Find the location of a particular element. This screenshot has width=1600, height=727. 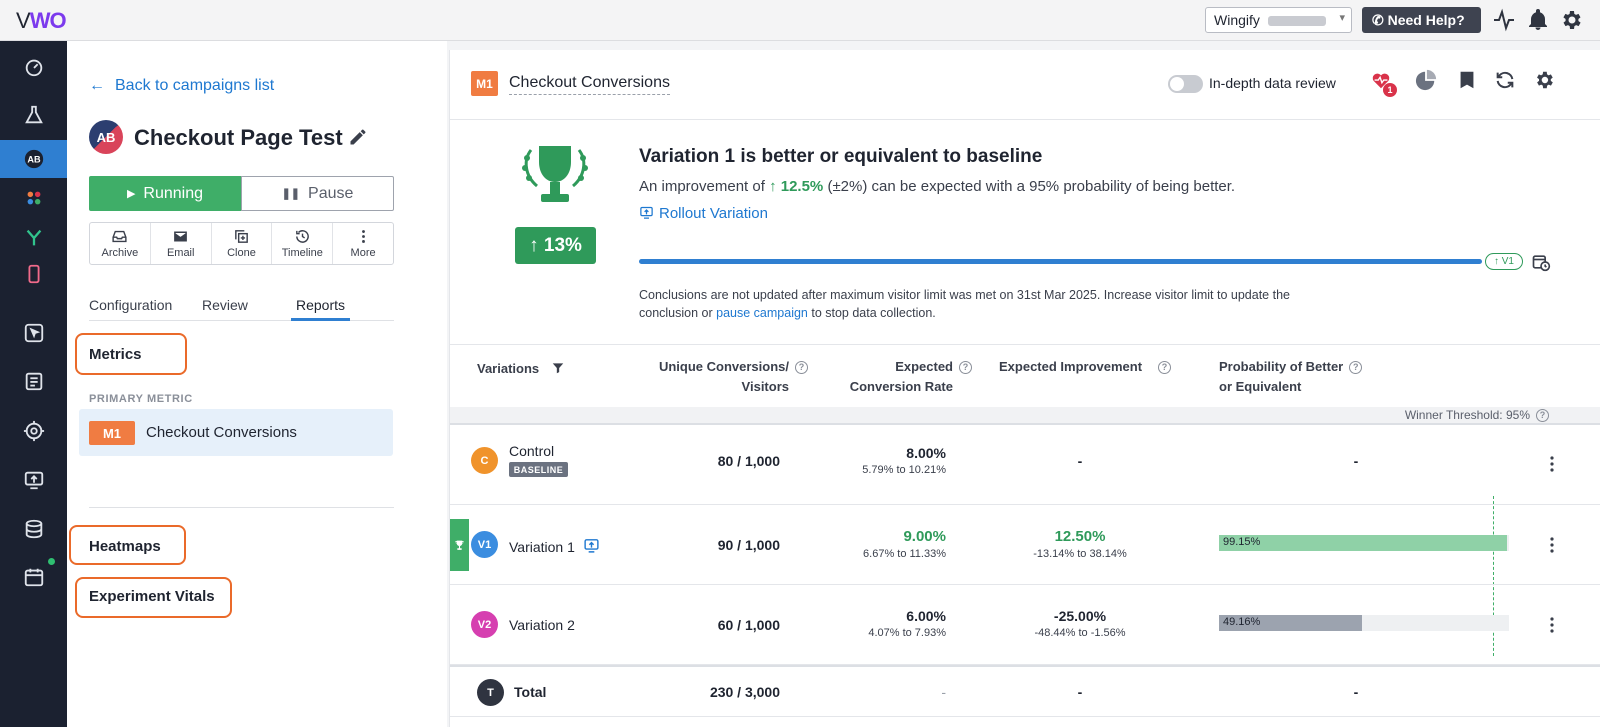

winner-strip is located at coordinates (459, 545).